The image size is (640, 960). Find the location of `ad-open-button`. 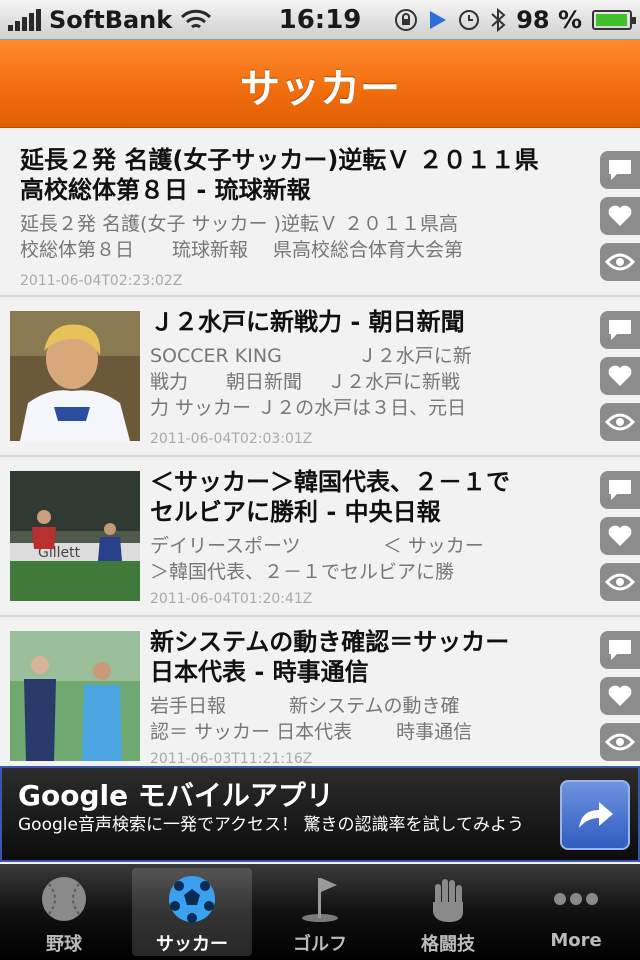

ad-open-button is located at coordinates (595, 815).